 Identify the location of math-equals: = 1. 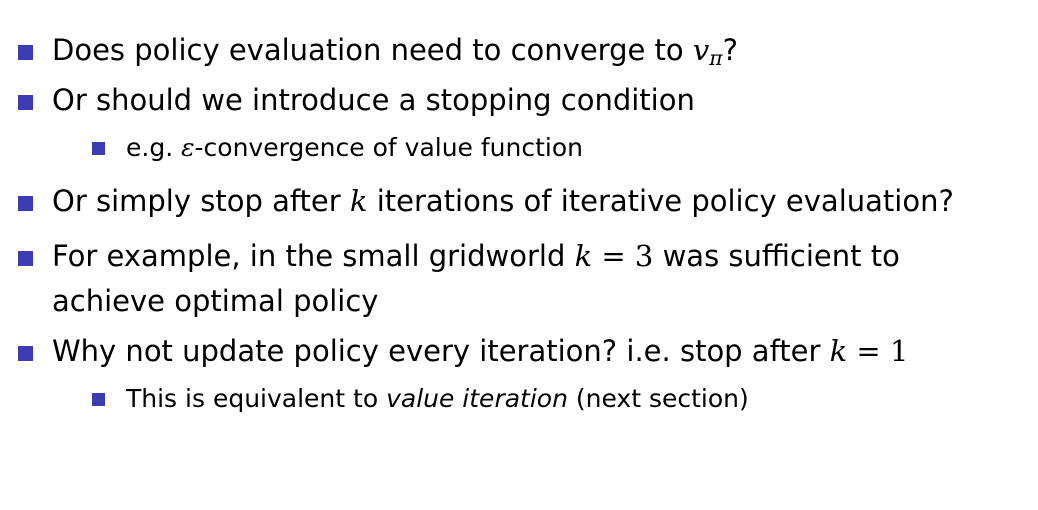
(878, 351).